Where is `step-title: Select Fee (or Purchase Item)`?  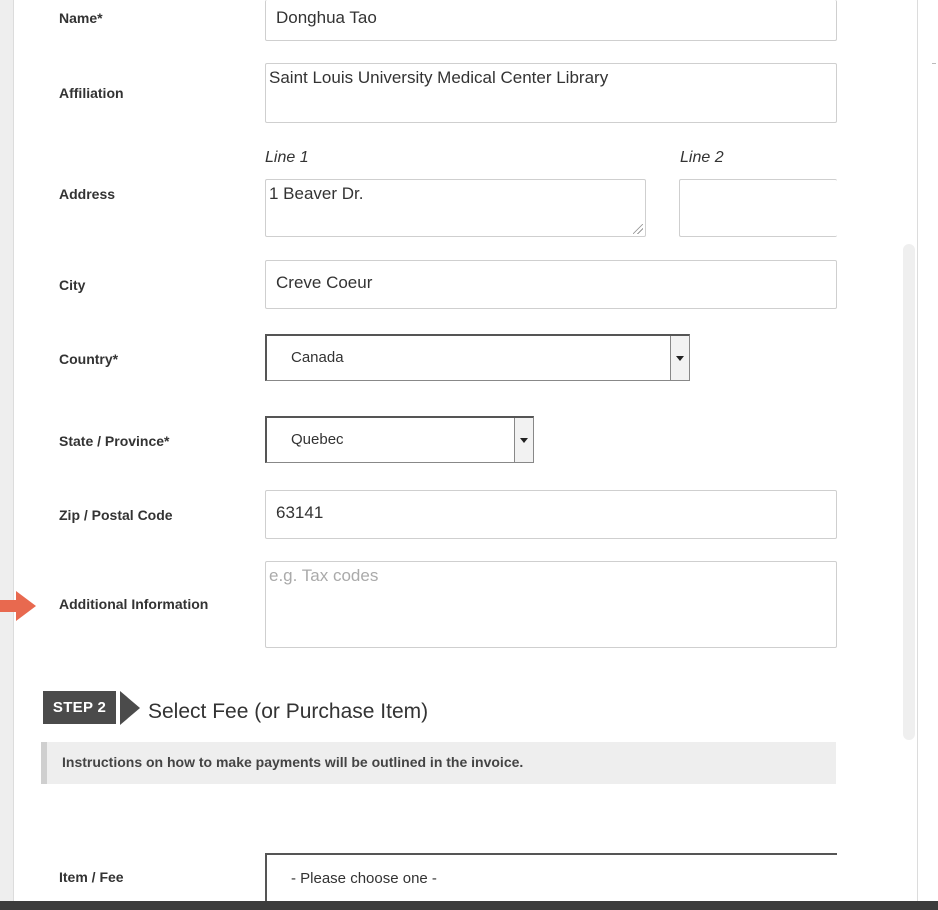
step-title: Select Fee (or Purchase Item) is located at coordinates (288, 711).